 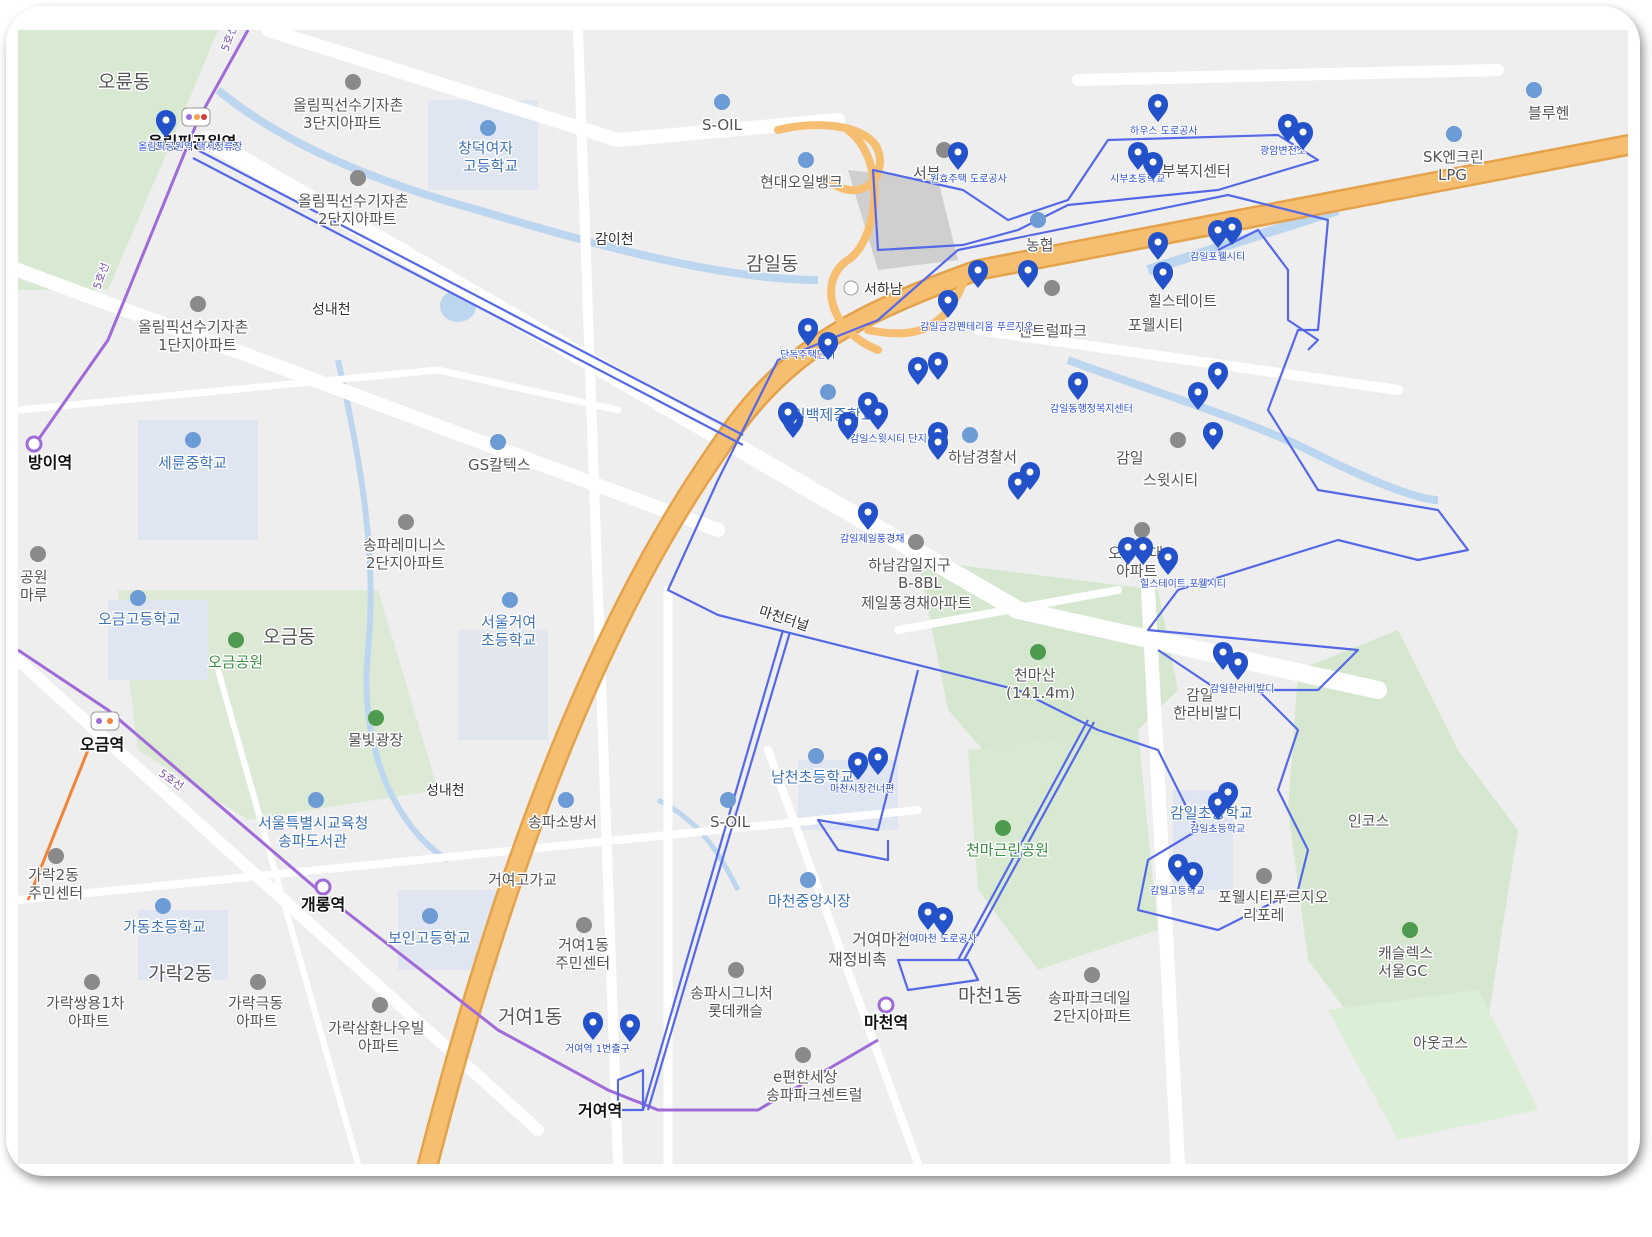 I want to click on svg-text: 보인고등학교, so click(x=429, y=938).